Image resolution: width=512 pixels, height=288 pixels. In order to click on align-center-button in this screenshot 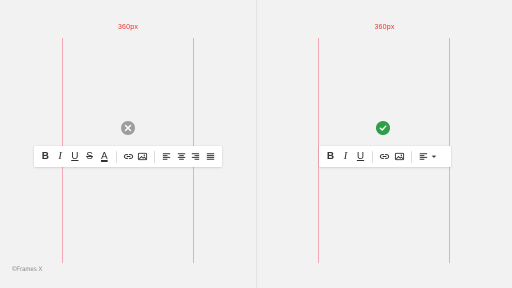, I will do `click(181, 157)`.